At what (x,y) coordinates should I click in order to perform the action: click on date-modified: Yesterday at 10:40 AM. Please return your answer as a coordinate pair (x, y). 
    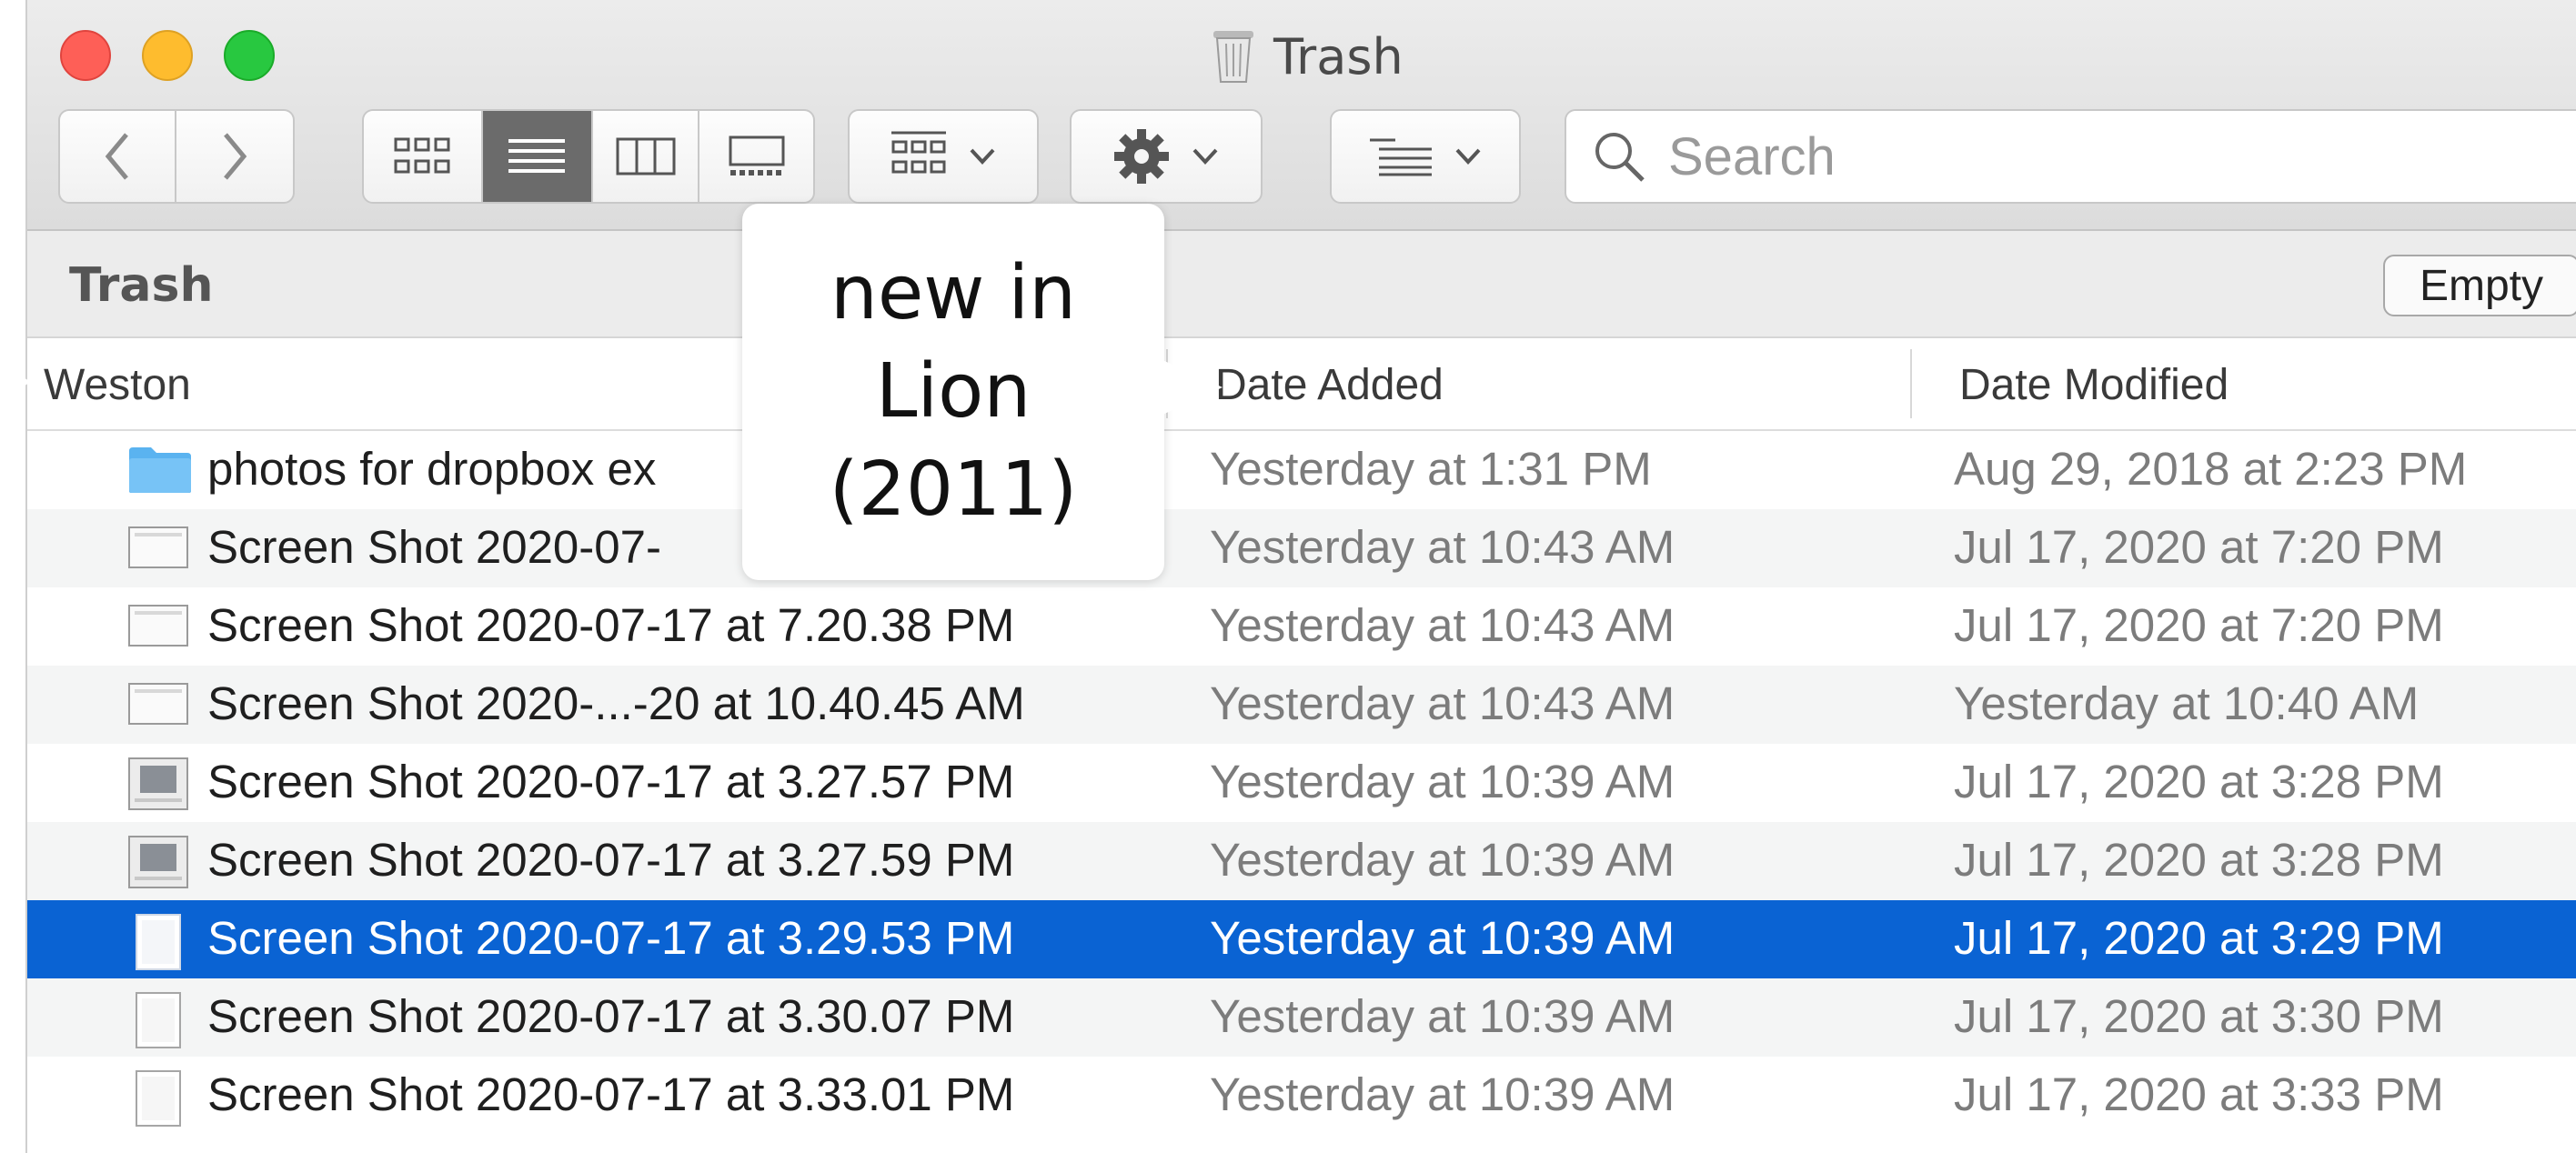
    Looking at the image, I should click on (2187, 703).